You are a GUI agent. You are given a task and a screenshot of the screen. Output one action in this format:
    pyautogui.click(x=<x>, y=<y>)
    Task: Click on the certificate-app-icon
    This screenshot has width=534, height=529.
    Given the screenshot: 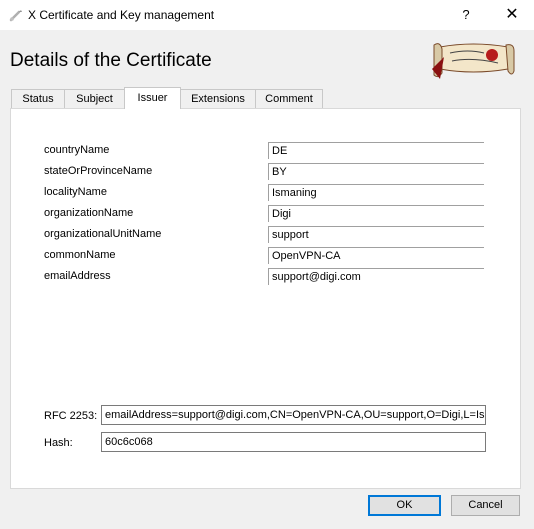 What is the action you would take?
    pyautogui.click(x=15, y=16)
    